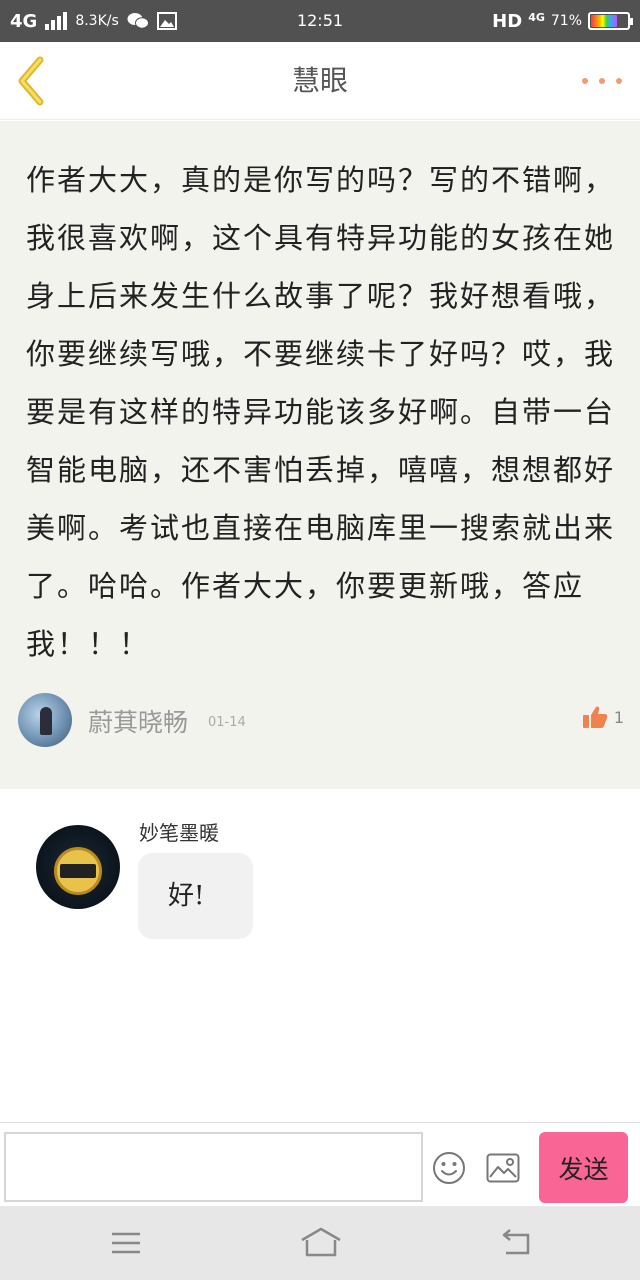 The width and height of the screenshot is (640, 1280). I want to click on page-title: 慧眼, so click(319, 80).